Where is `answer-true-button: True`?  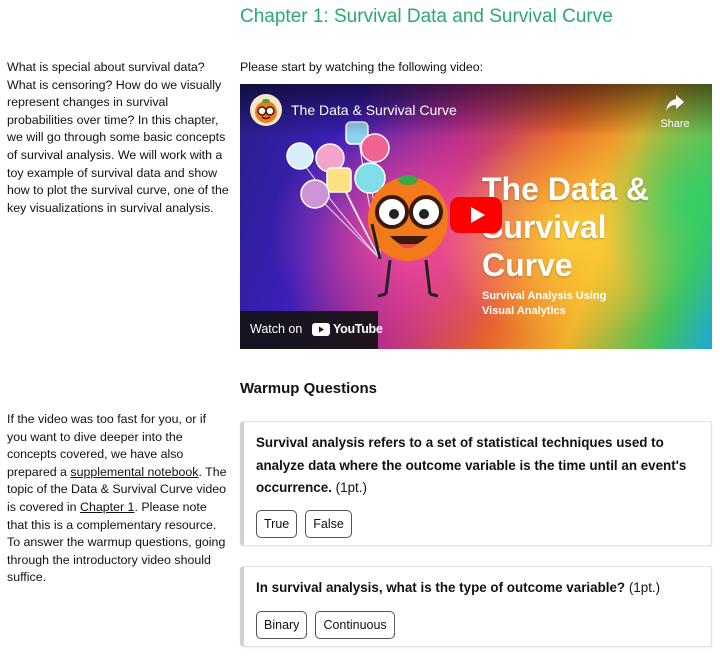
answer-true-button: True is located at coordinates (277, 523).